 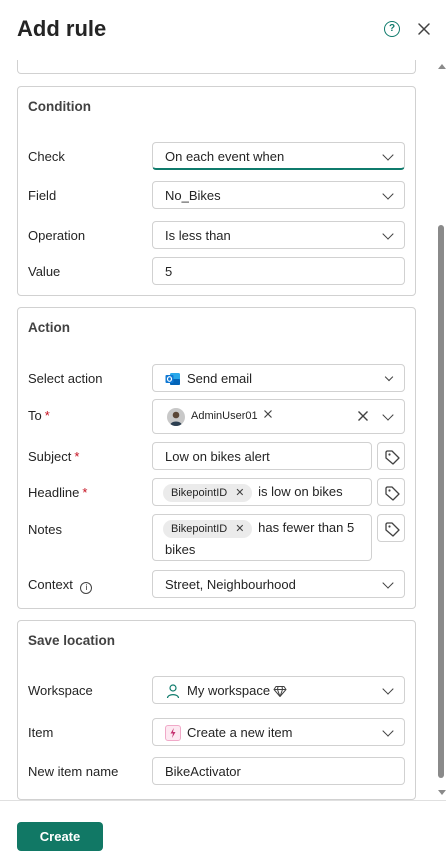 What do you see at coordinates (262, 537) in the screenshot?
I see `notes-input: BikepointID ✕ has fewer than 5 bikes` at bounding box center [262, 537].